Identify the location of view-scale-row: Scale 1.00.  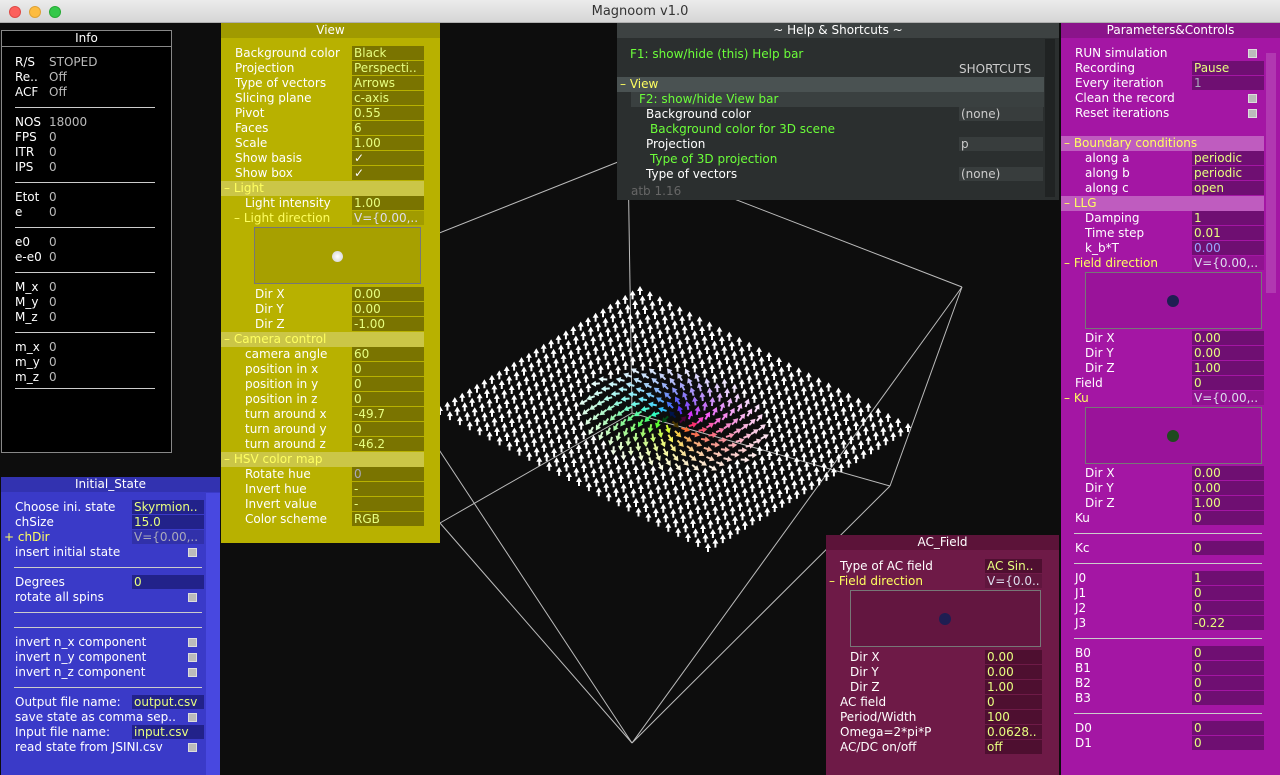
(330, 143).